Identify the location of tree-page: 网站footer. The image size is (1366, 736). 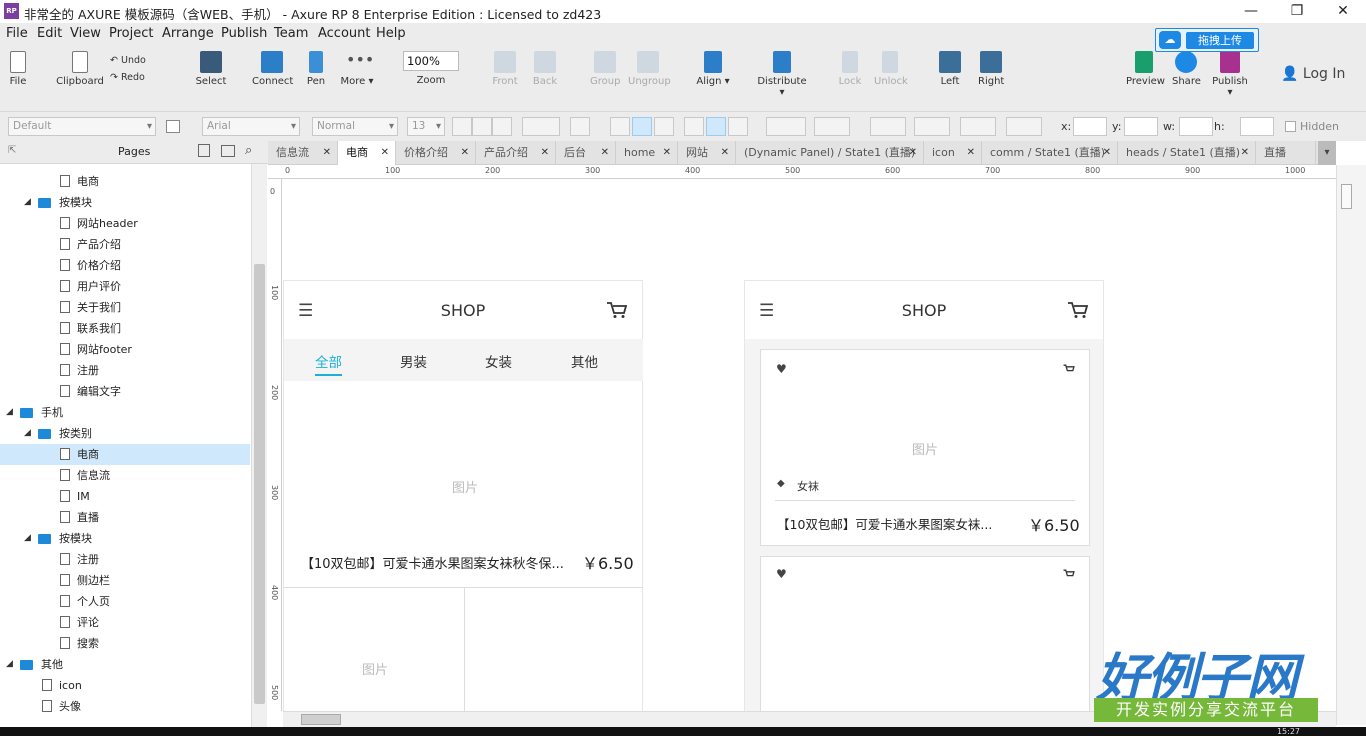
(125, 349).